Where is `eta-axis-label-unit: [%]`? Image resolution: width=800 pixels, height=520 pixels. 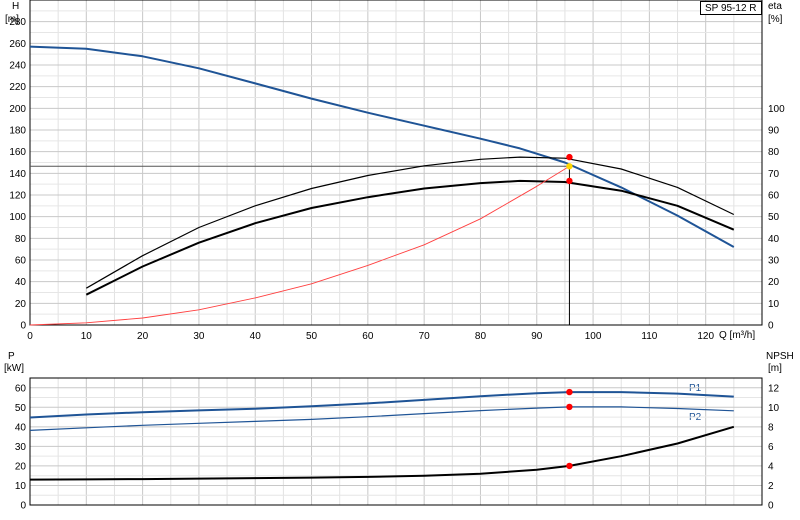
eta-axis-label-unit: [%] is located at coordinates (775, 19).